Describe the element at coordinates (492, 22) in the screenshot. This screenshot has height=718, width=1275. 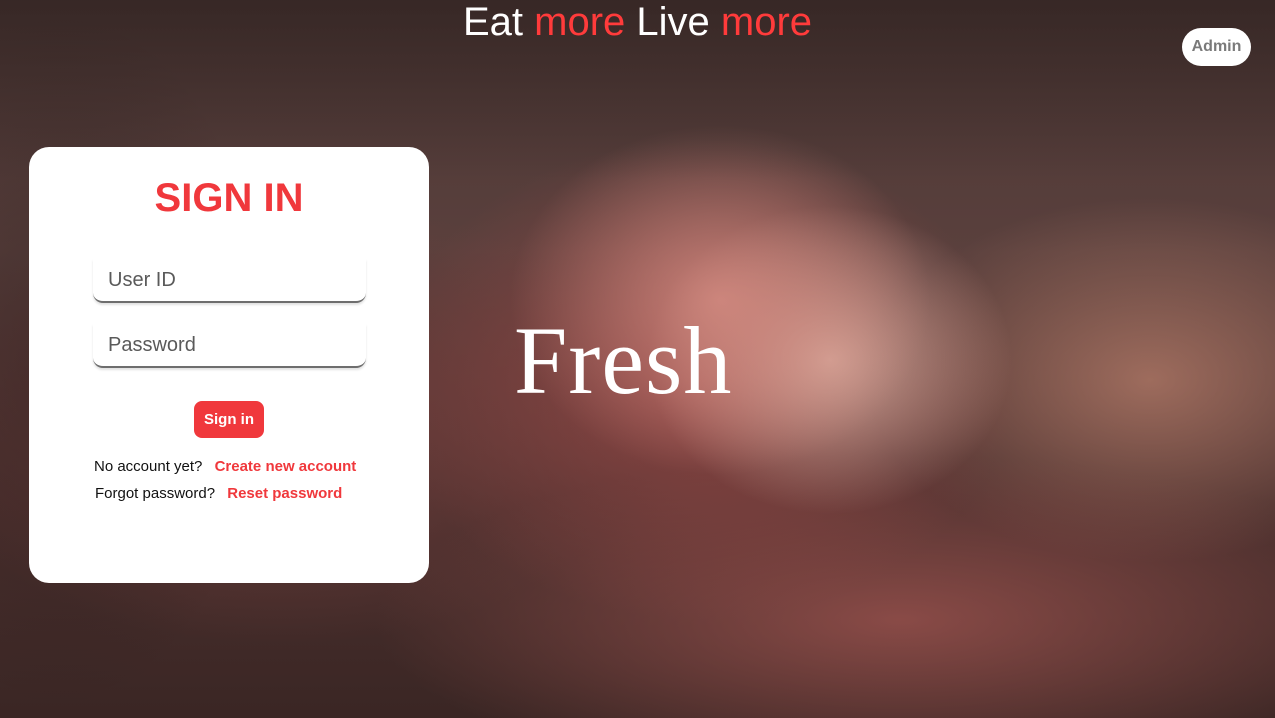
I see `headline-word-eat: Eat` at that location.